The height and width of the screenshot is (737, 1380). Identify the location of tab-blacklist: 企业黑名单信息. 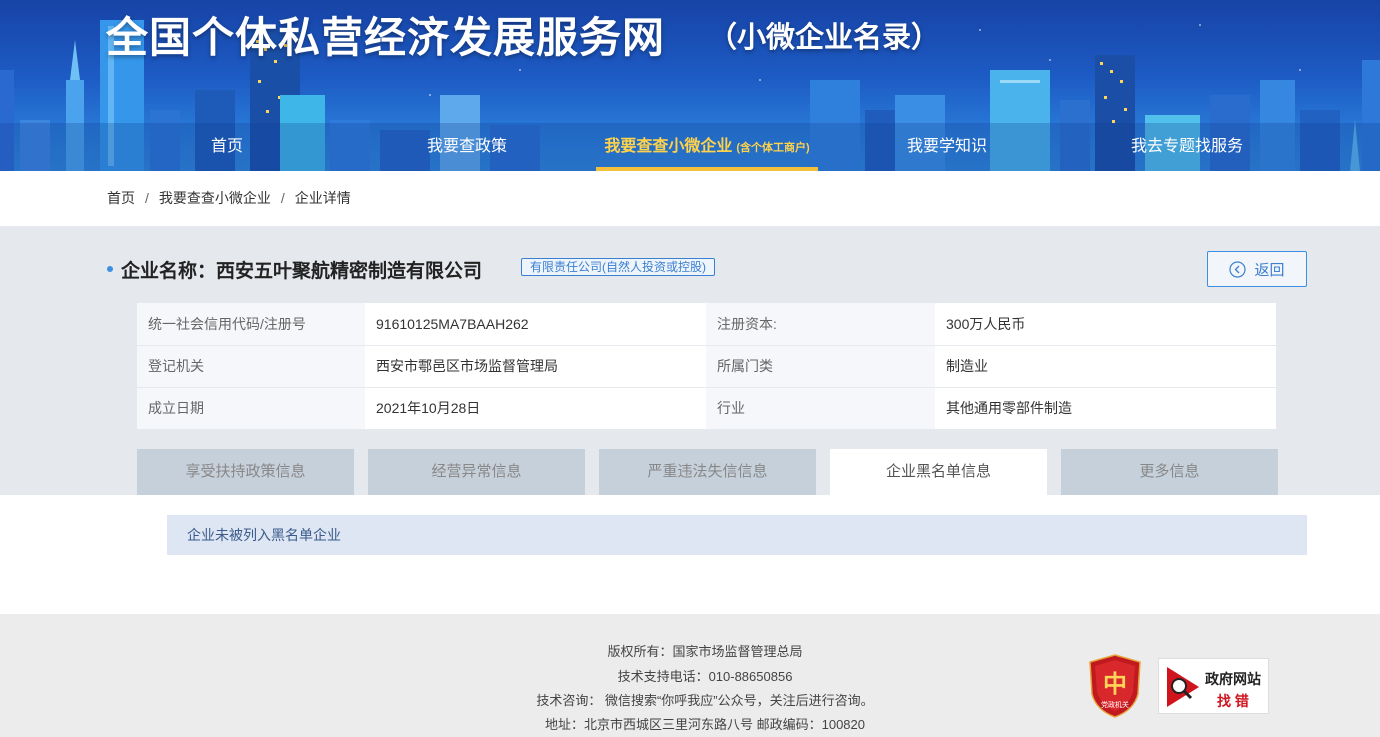
(938, 472).